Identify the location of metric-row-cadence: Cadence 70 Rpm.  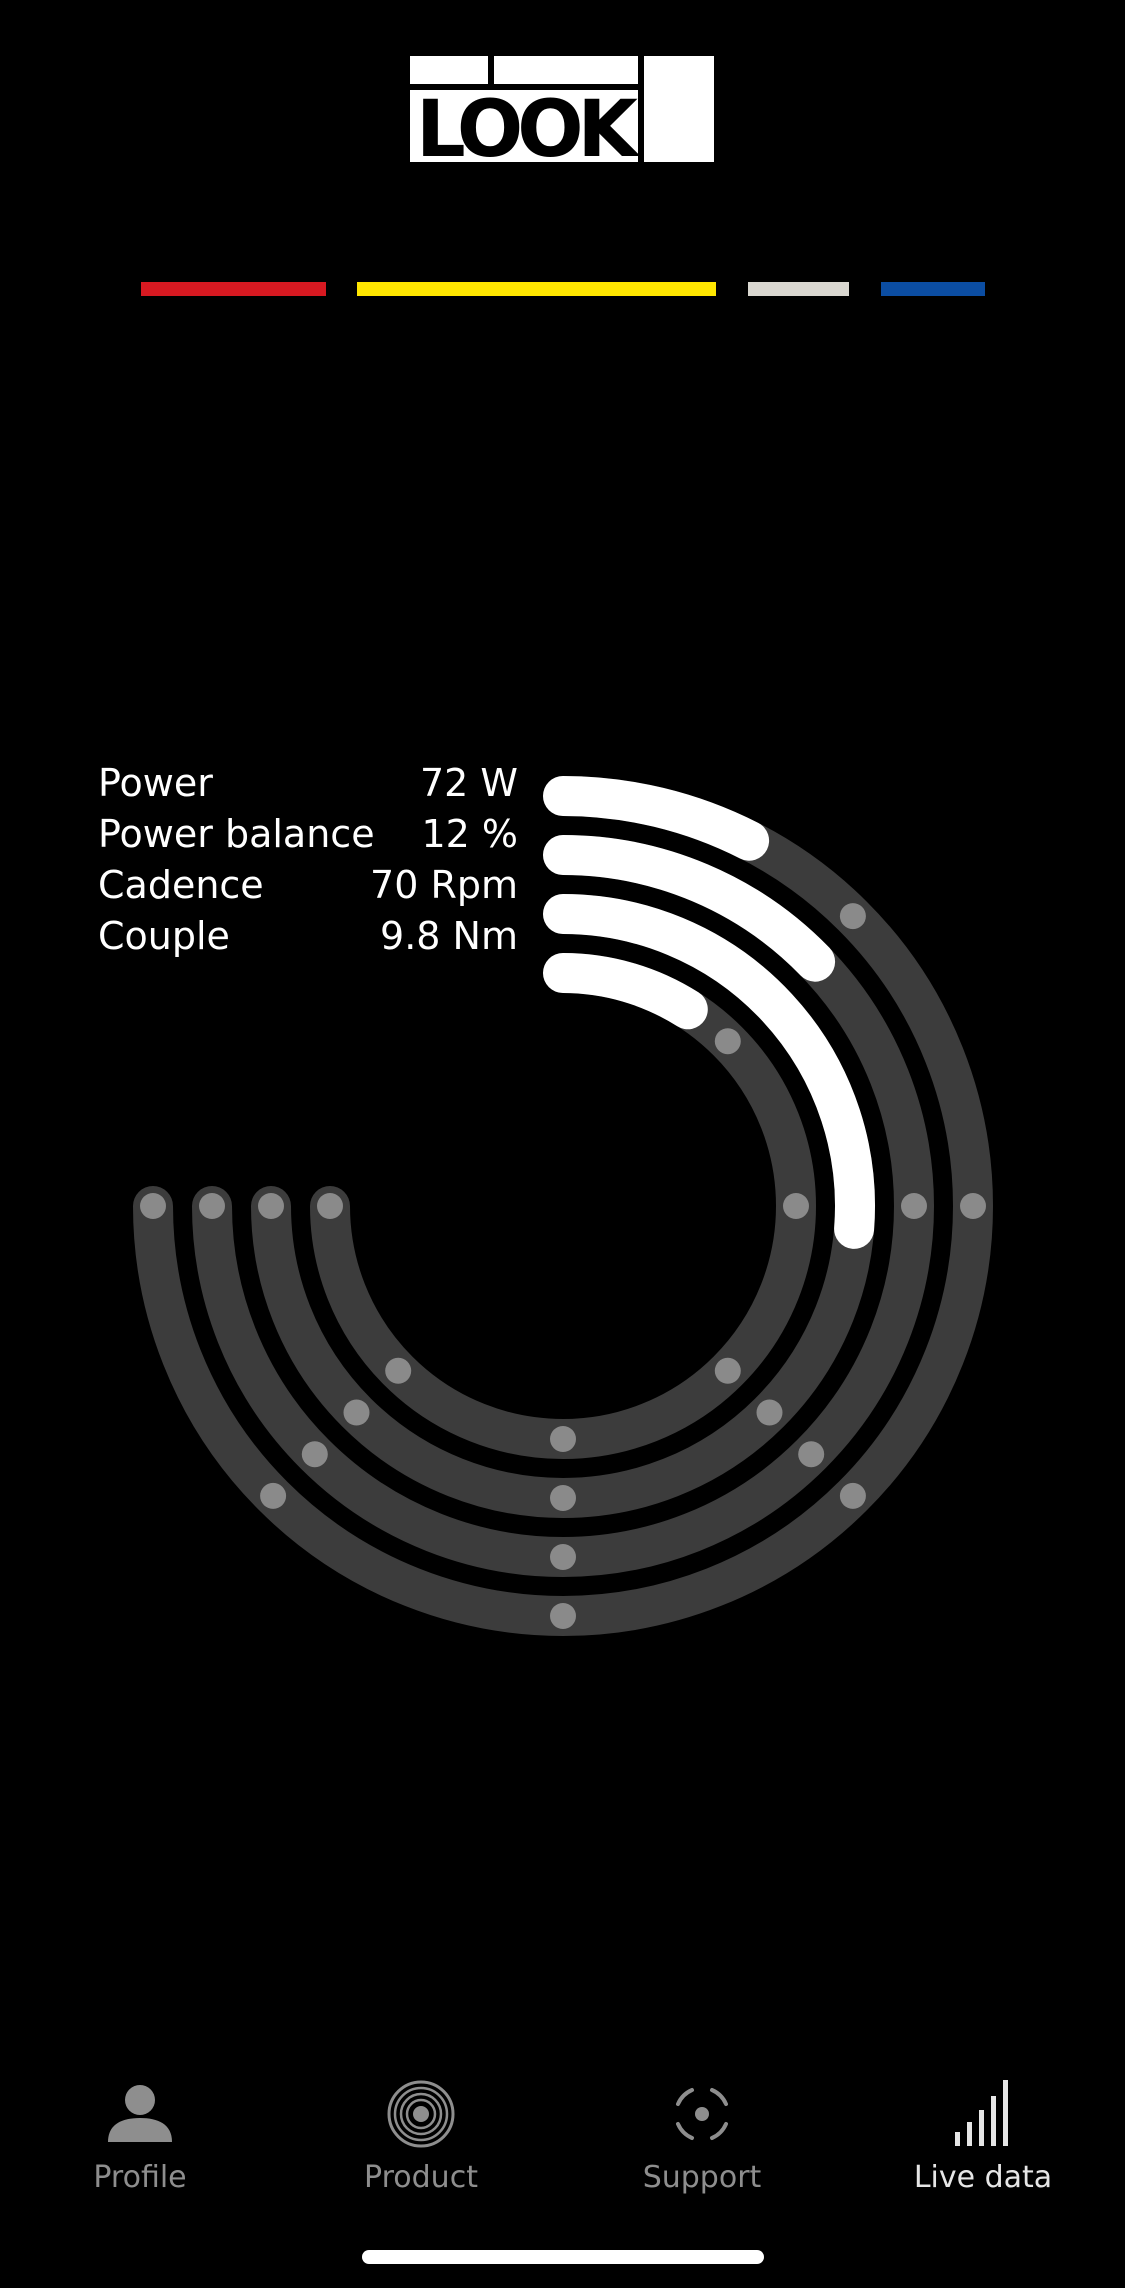
(308, 885).